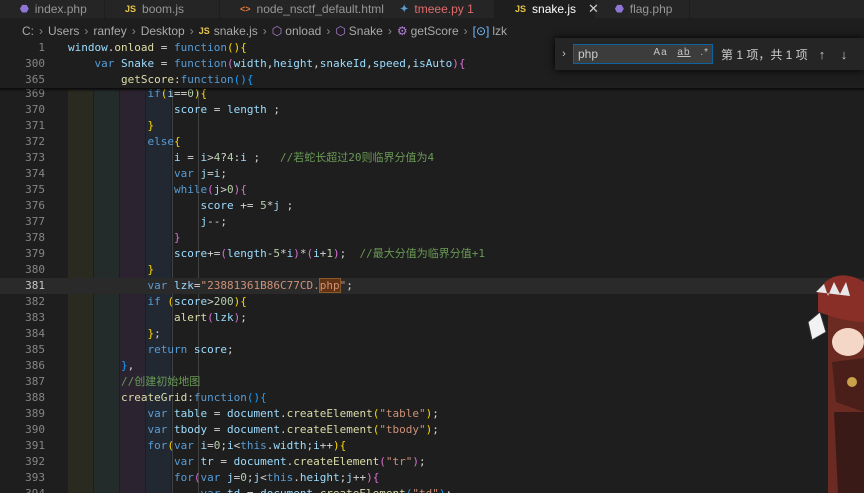 This screenshot has height=493, width=864. I want to click on line-number: 392, so click(35, 461).